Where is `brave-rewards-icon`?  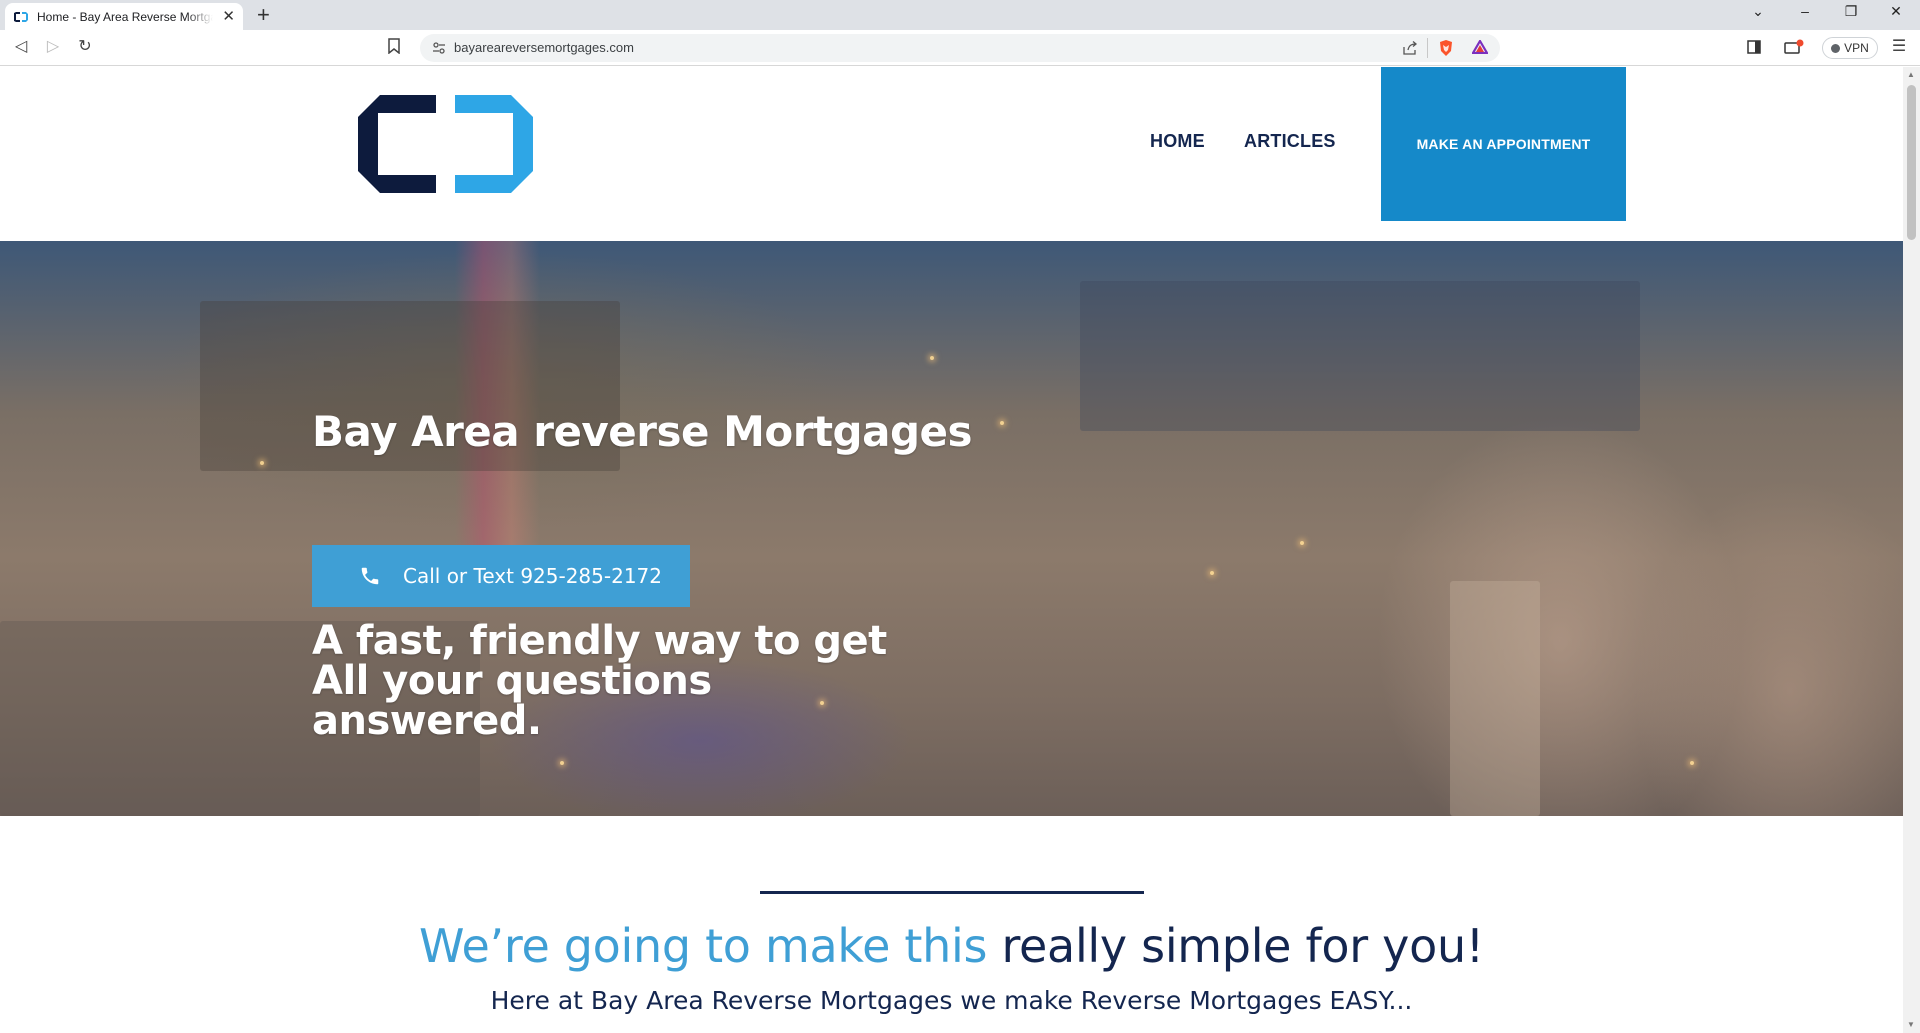
brave-rewards-icon is located at coordinates (1480, 47).